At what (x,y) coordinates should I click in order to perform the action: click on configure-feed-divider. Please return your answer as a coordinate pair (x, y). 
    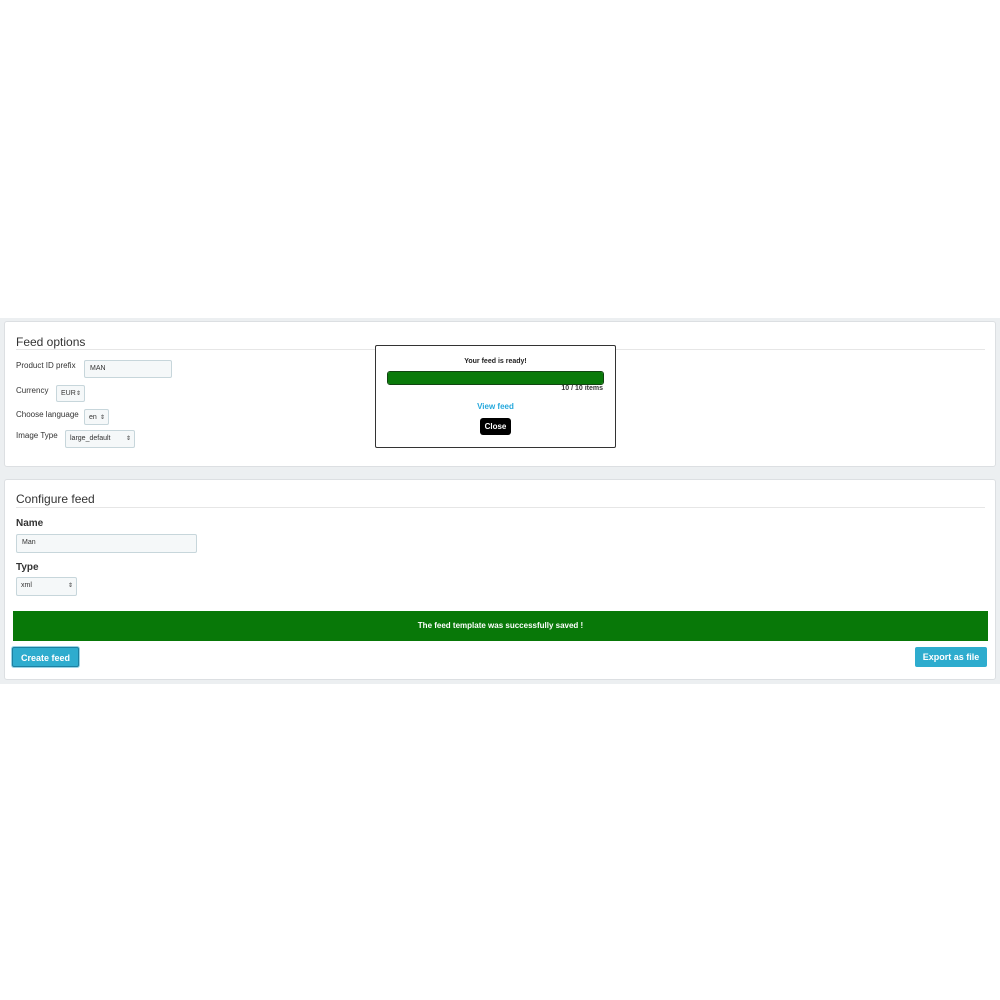
    Looking at the image, I should click on (500, 507).